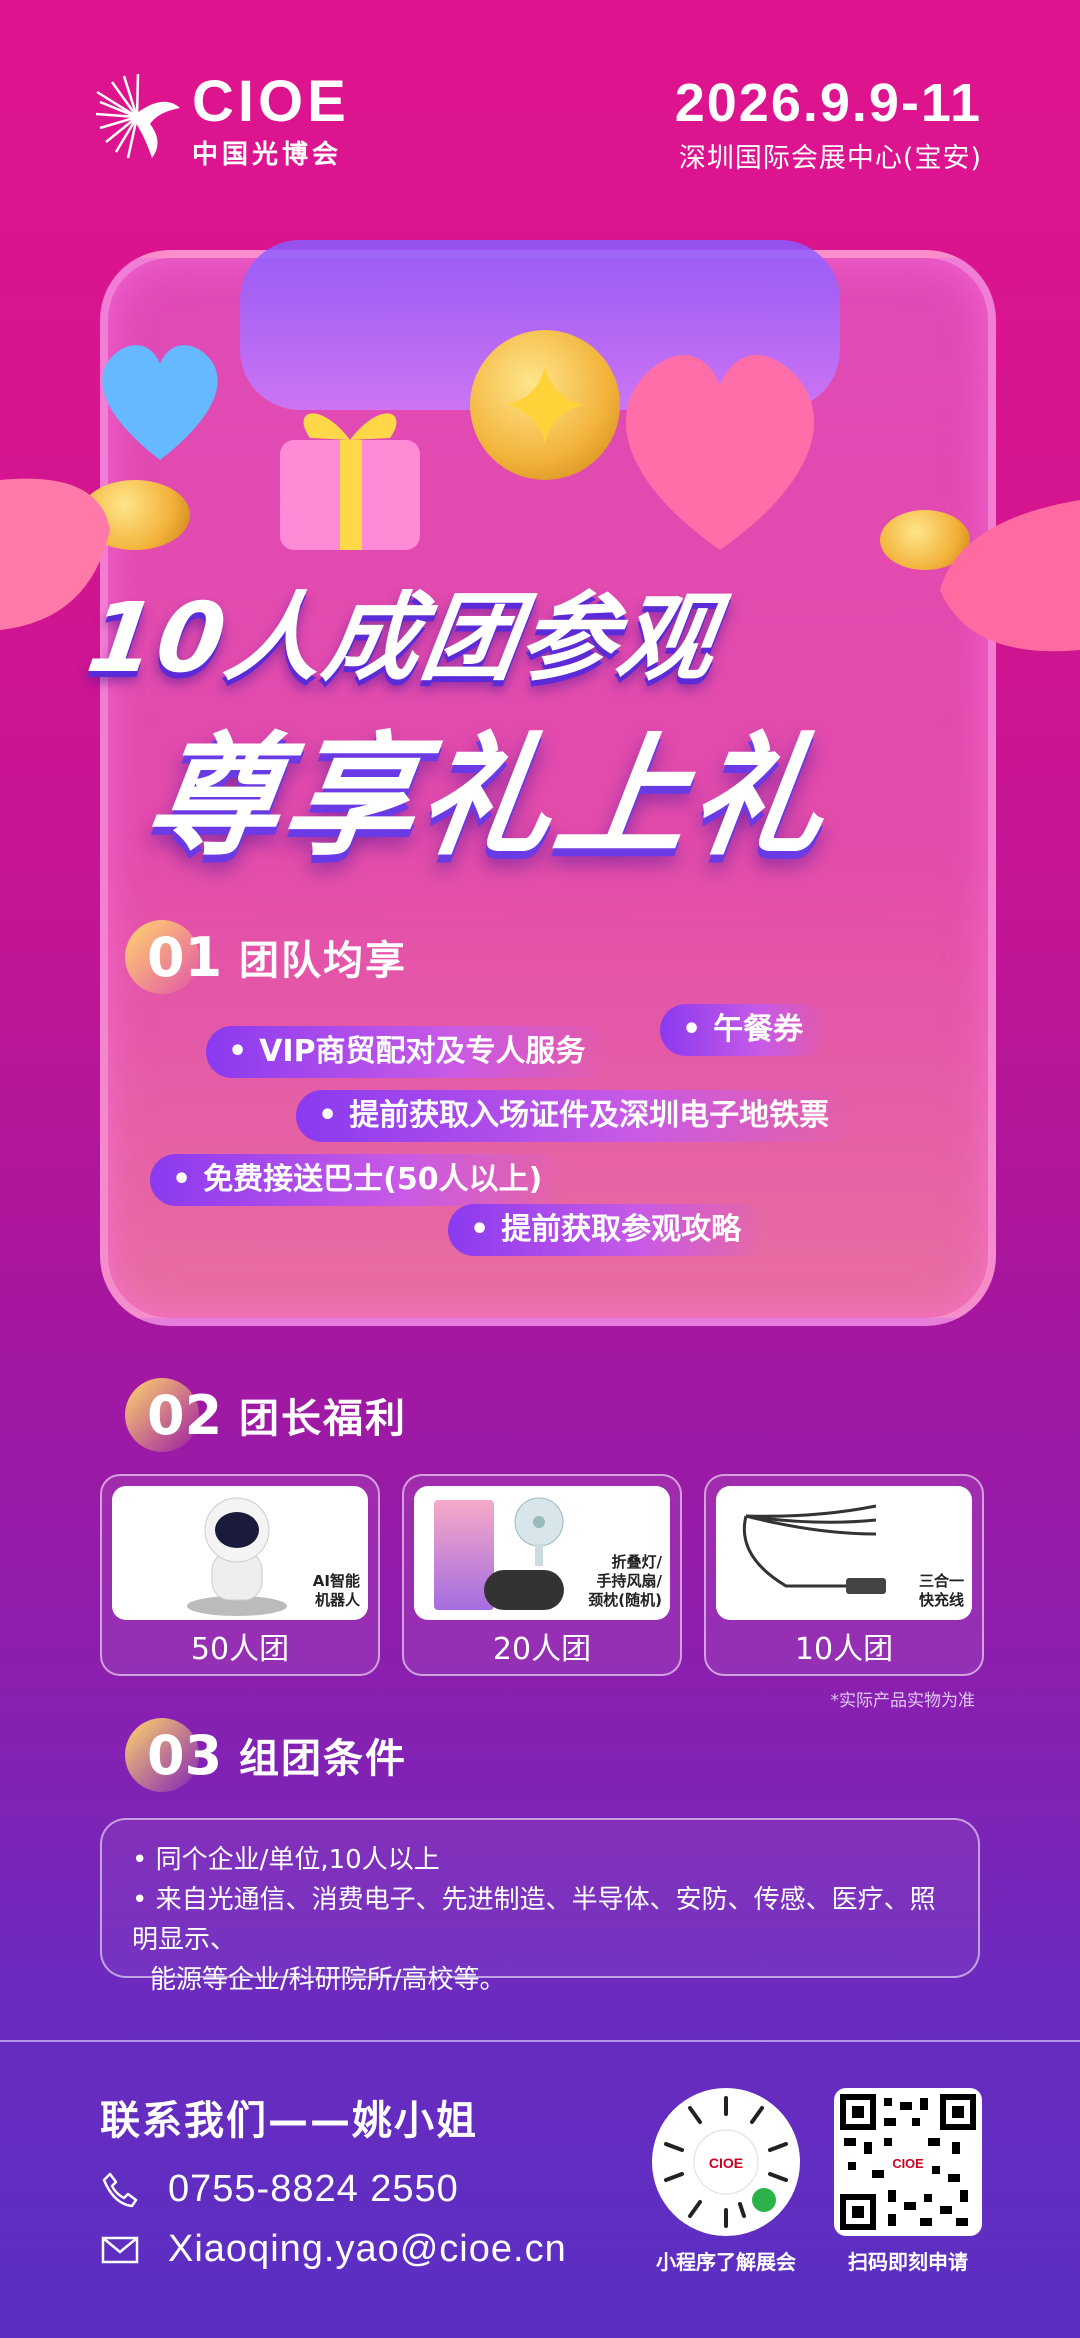 The width and height of the screenshot is (1080, 2338). I want to click on cioe-logo-mark-icon, so click(137, 116).